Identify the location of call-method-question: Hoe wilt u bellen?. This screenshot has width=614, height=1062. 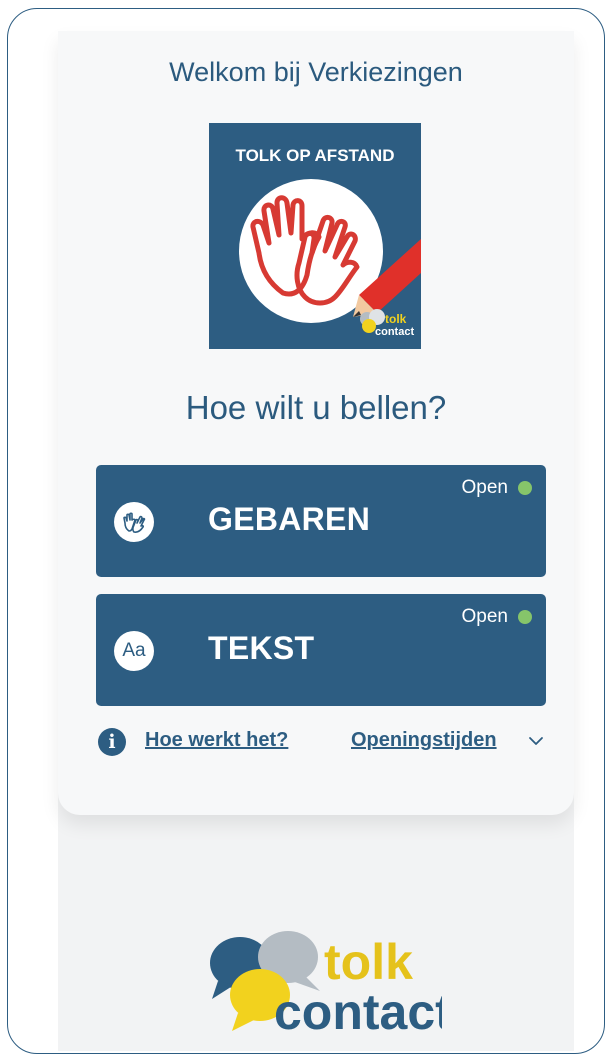
(316, 407).